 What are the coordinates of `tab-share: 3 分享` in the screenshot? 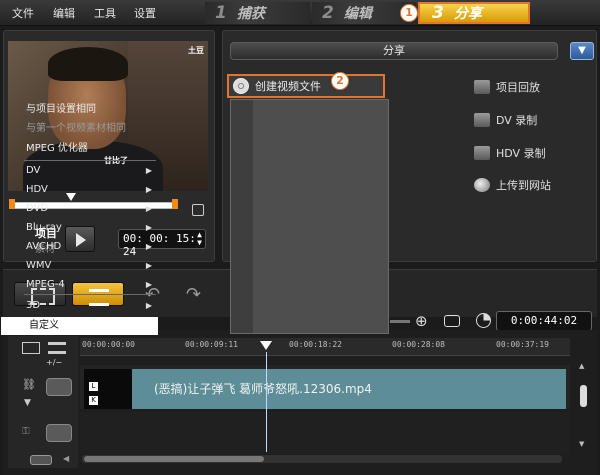 It's located at (474, 13).